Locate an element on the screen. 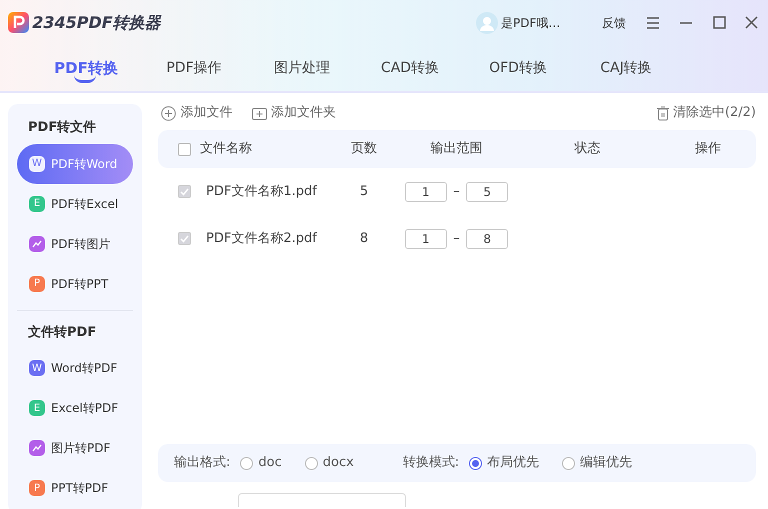 Image resolution: width=768 pixels, height=509 pixels. radio-option: docx is located at coordinates (329, 463).